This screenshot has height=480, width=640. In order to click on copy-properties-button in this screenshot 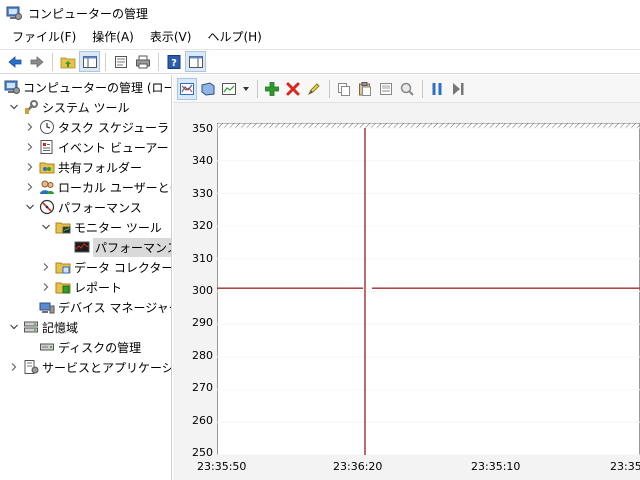, I will do `click(344, 89)`.